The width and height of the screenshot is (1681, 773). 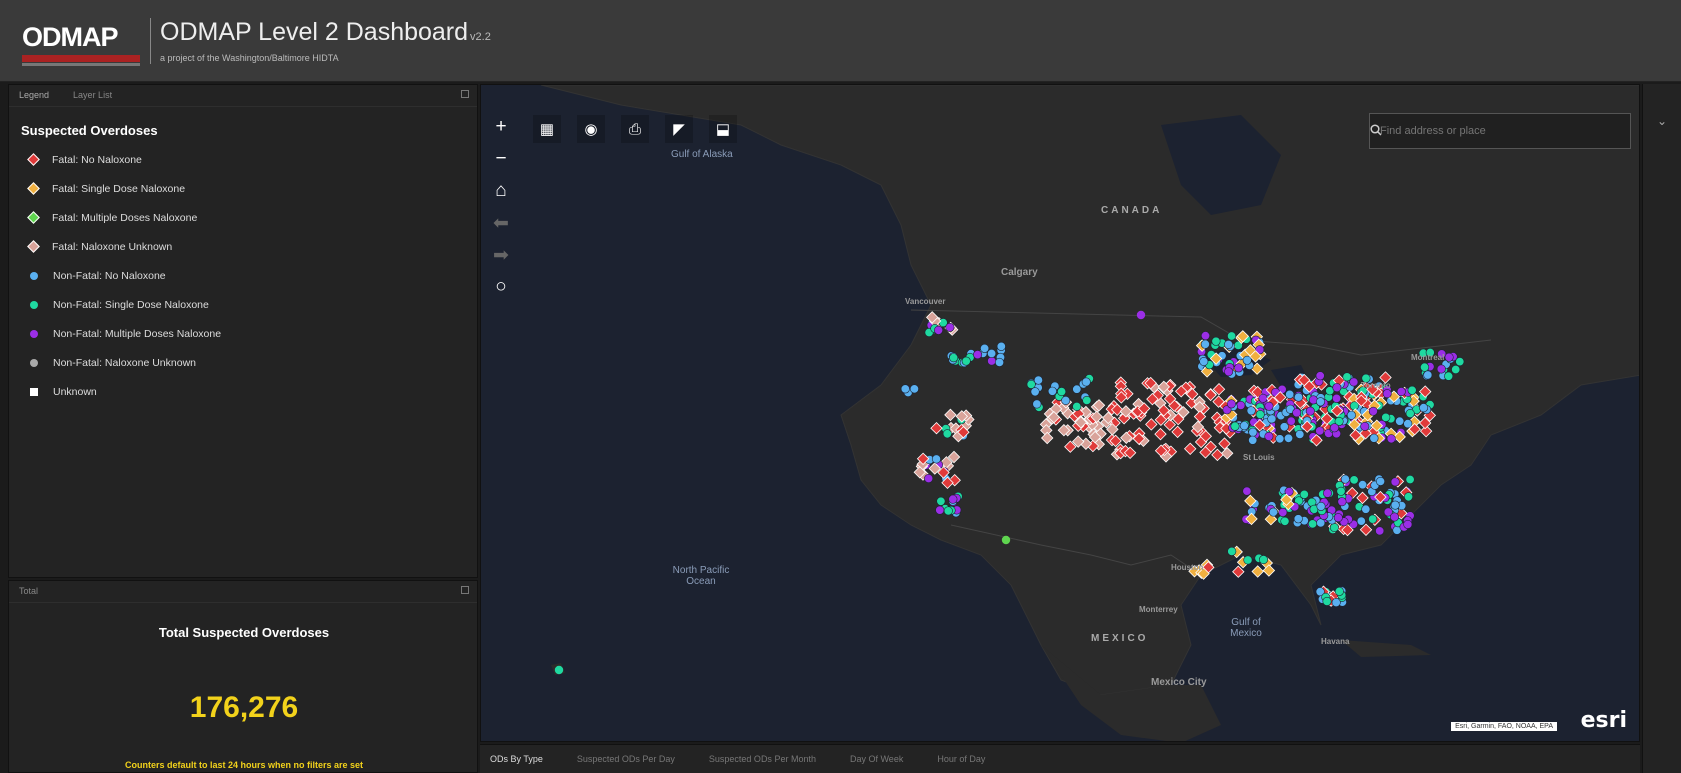 I want to click on search-input, so click(x=1480, y=131).